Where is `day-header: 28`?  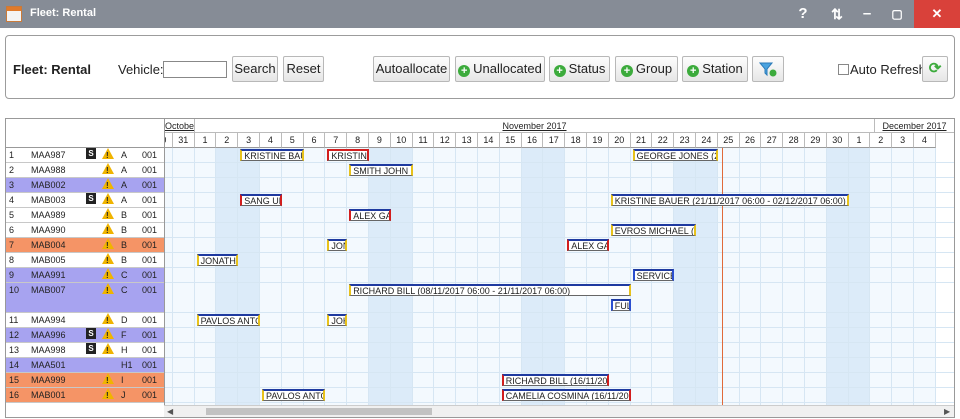
day-header: 28 is located at coordinates (794, 140).